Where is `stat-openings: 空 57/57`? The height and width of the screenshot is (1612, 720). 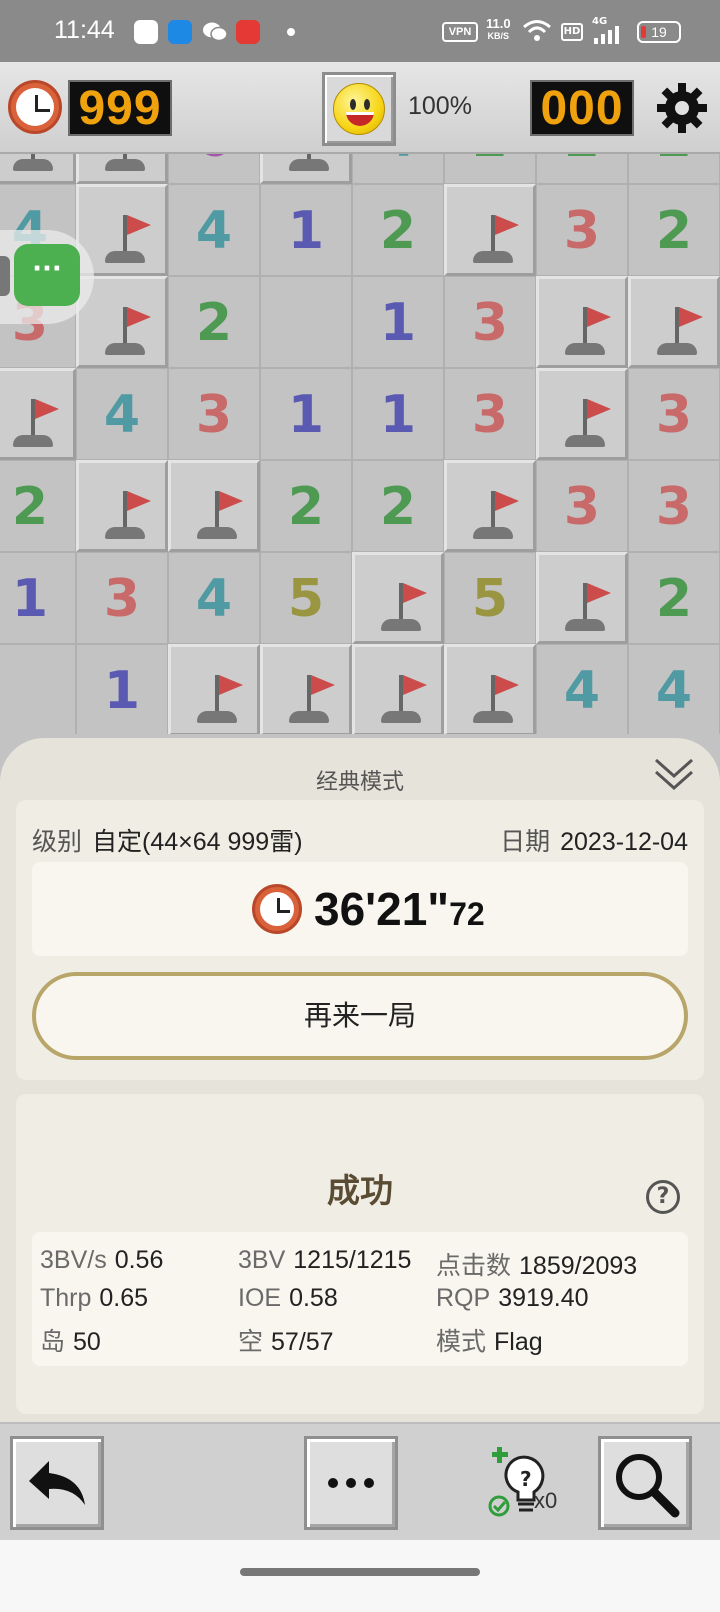 stat-openings: 空 57/57 is located at coordinates (286, 1342).